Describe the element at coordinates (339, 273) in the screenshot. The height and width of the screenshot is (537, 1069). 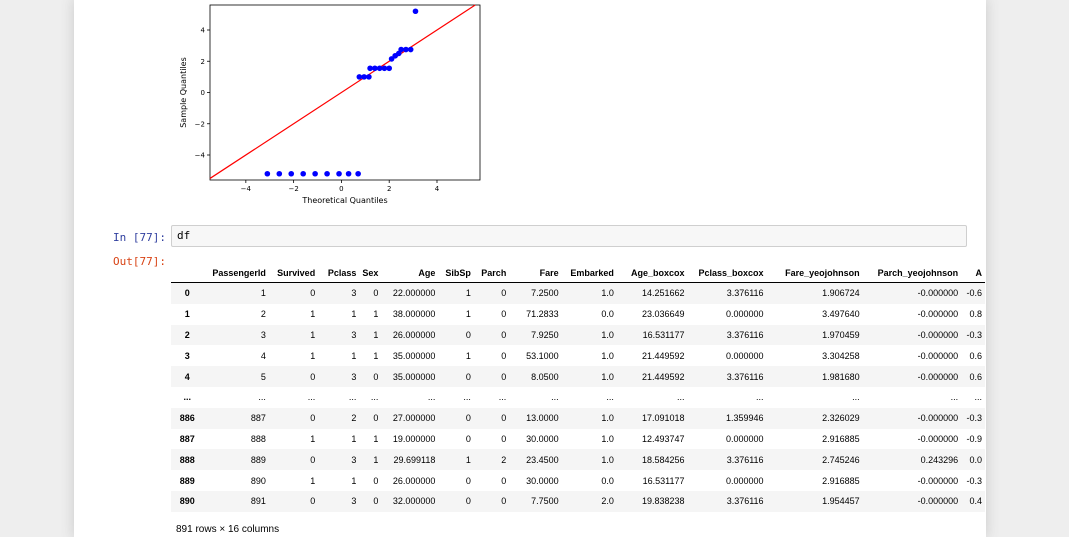
I see `column-header: Pclass` at that location.